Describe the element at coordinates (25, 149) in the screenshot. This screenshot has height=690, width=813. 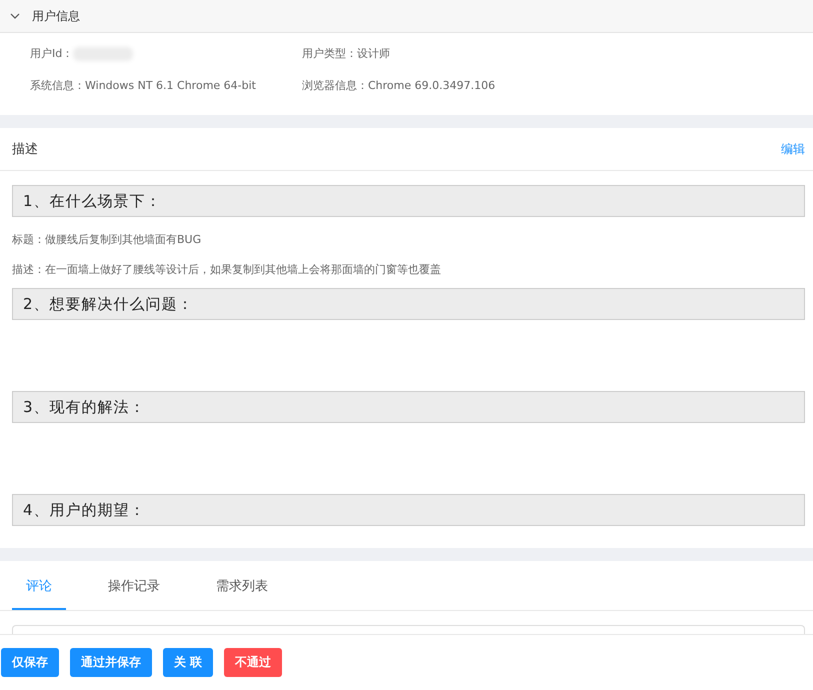
I see `panel-title: 描述` at that location.